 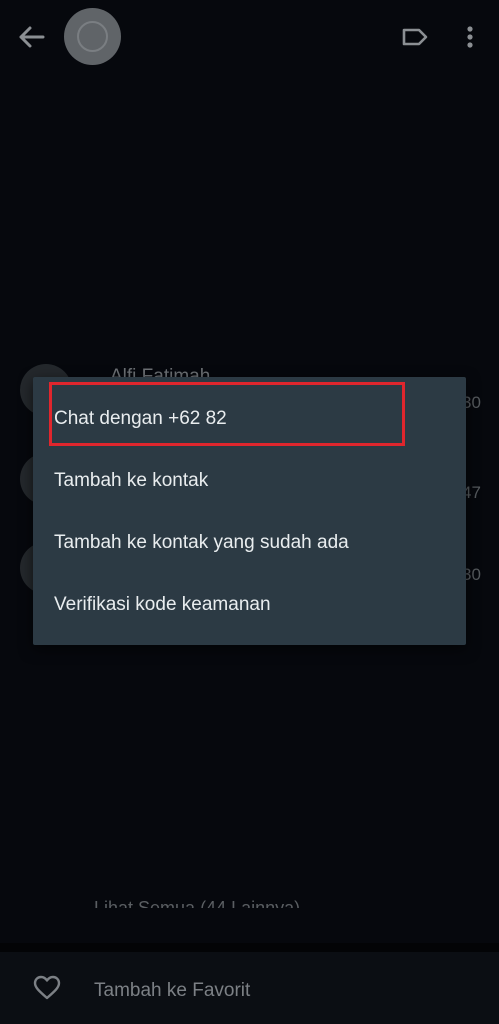 I want to click on label-button, so click(x=415, y=37).